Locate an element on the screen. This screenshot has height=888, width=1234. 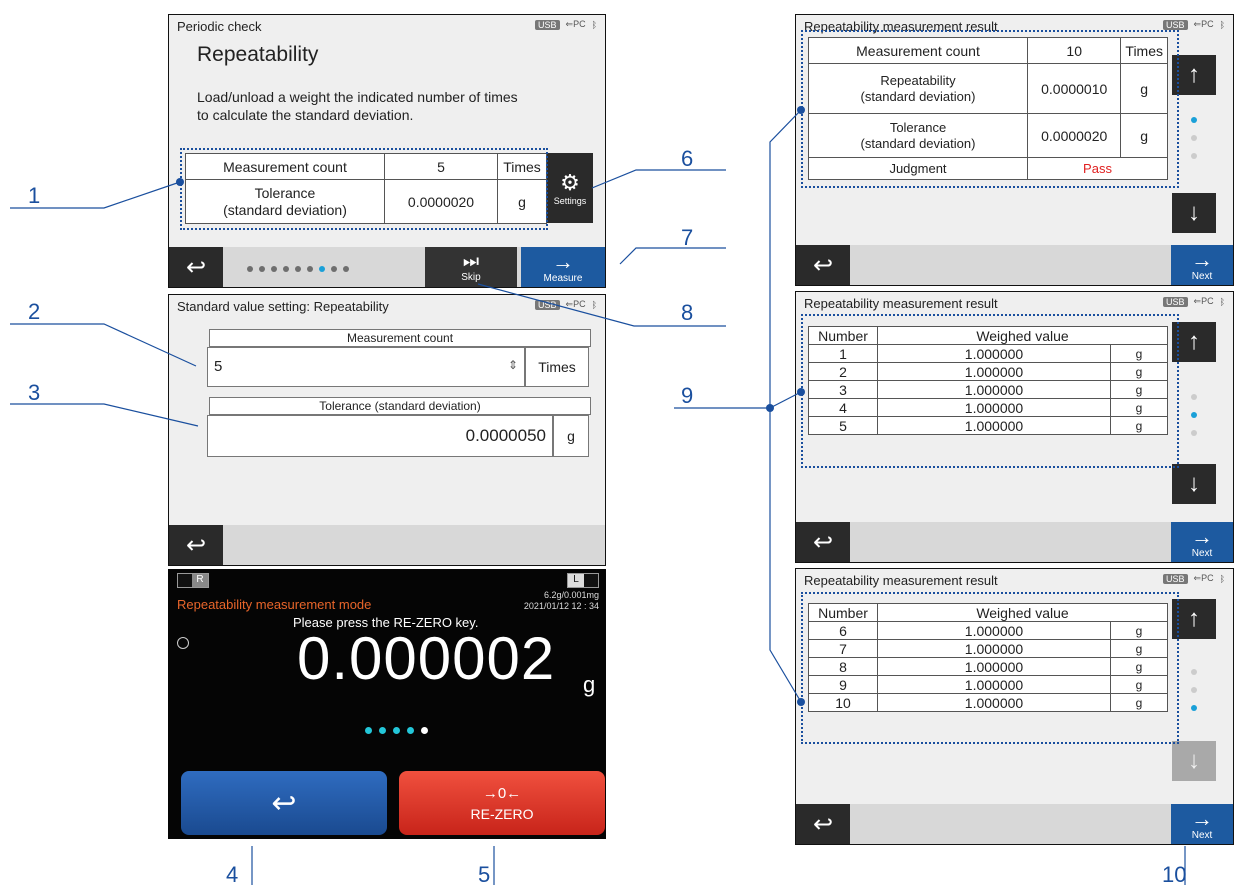
callout-9: 9 is located at coordinates (687, 395).